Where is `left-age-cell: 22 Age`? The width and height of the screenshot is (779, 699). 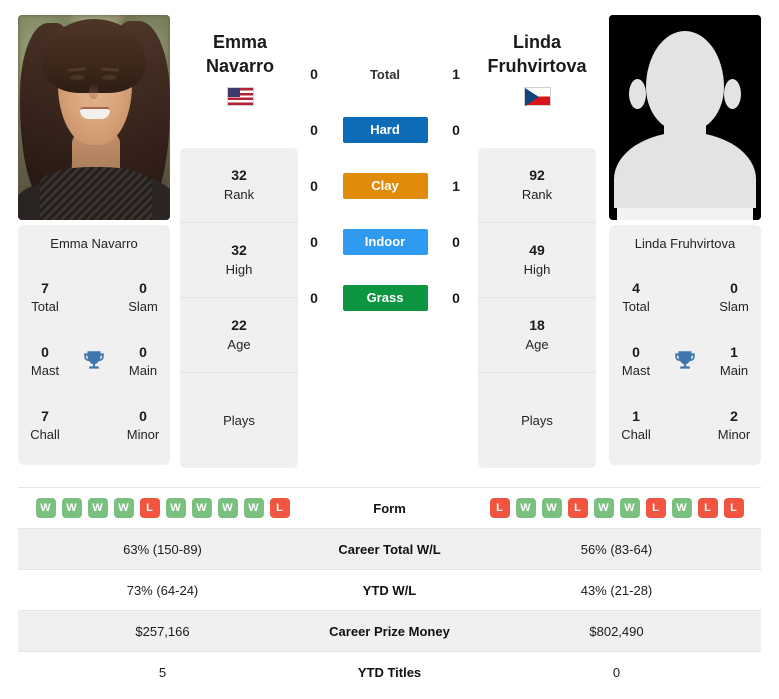 left-age-cell: 22 Age is located at coordinates (239, 335).